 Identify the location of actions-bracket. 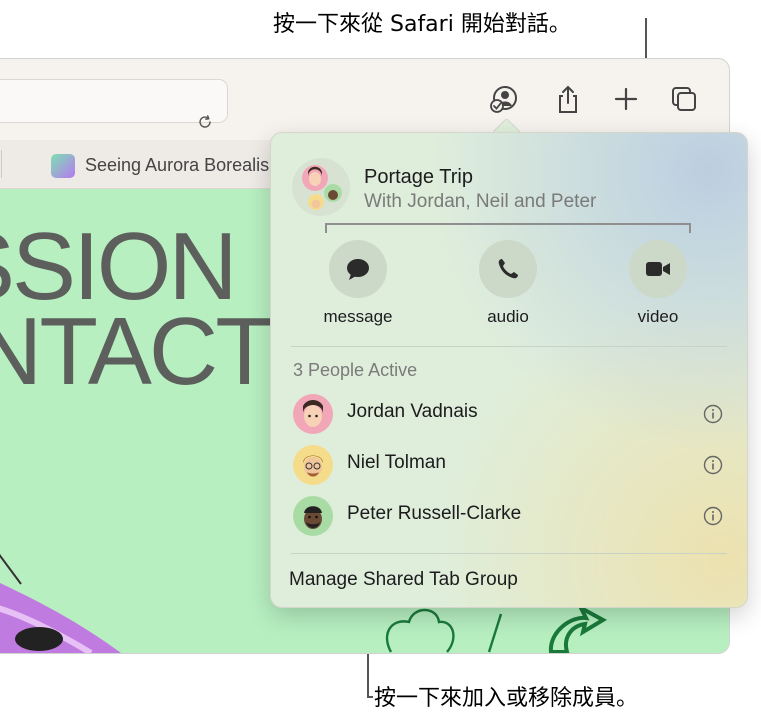
(508, 224).